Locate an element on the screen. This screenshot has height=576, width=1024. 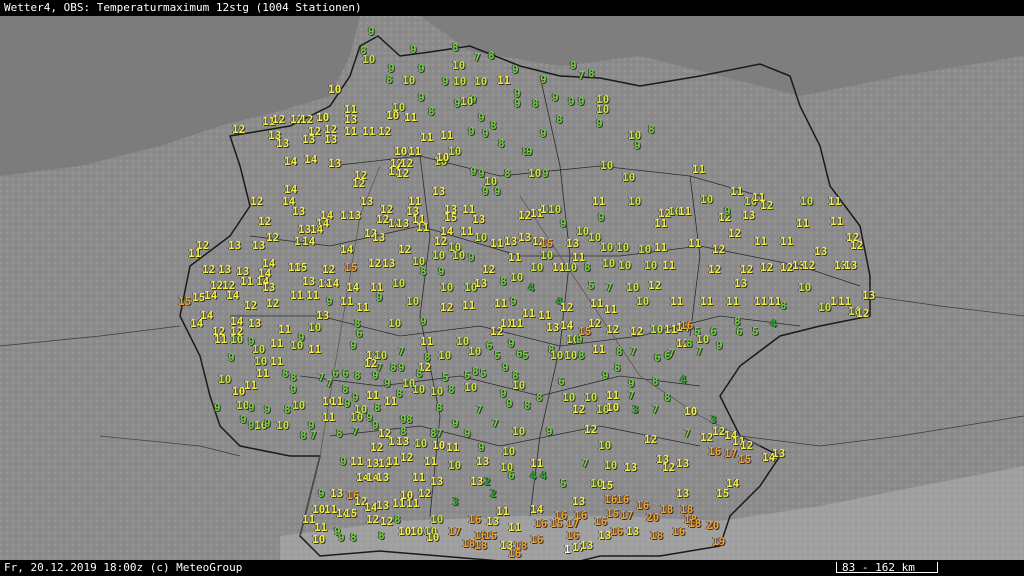
station-value: 2 is located at coordinates (487, 481).